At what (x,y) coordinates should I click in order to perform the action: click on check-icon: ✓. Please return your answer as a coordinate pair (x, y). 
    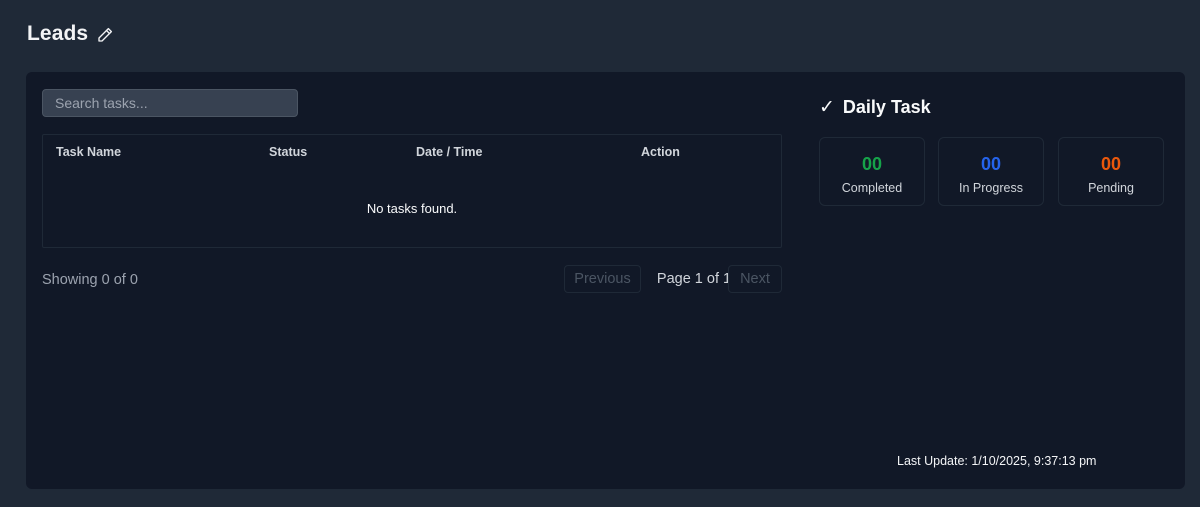
    Looking at the image, I should click on (827, 107).